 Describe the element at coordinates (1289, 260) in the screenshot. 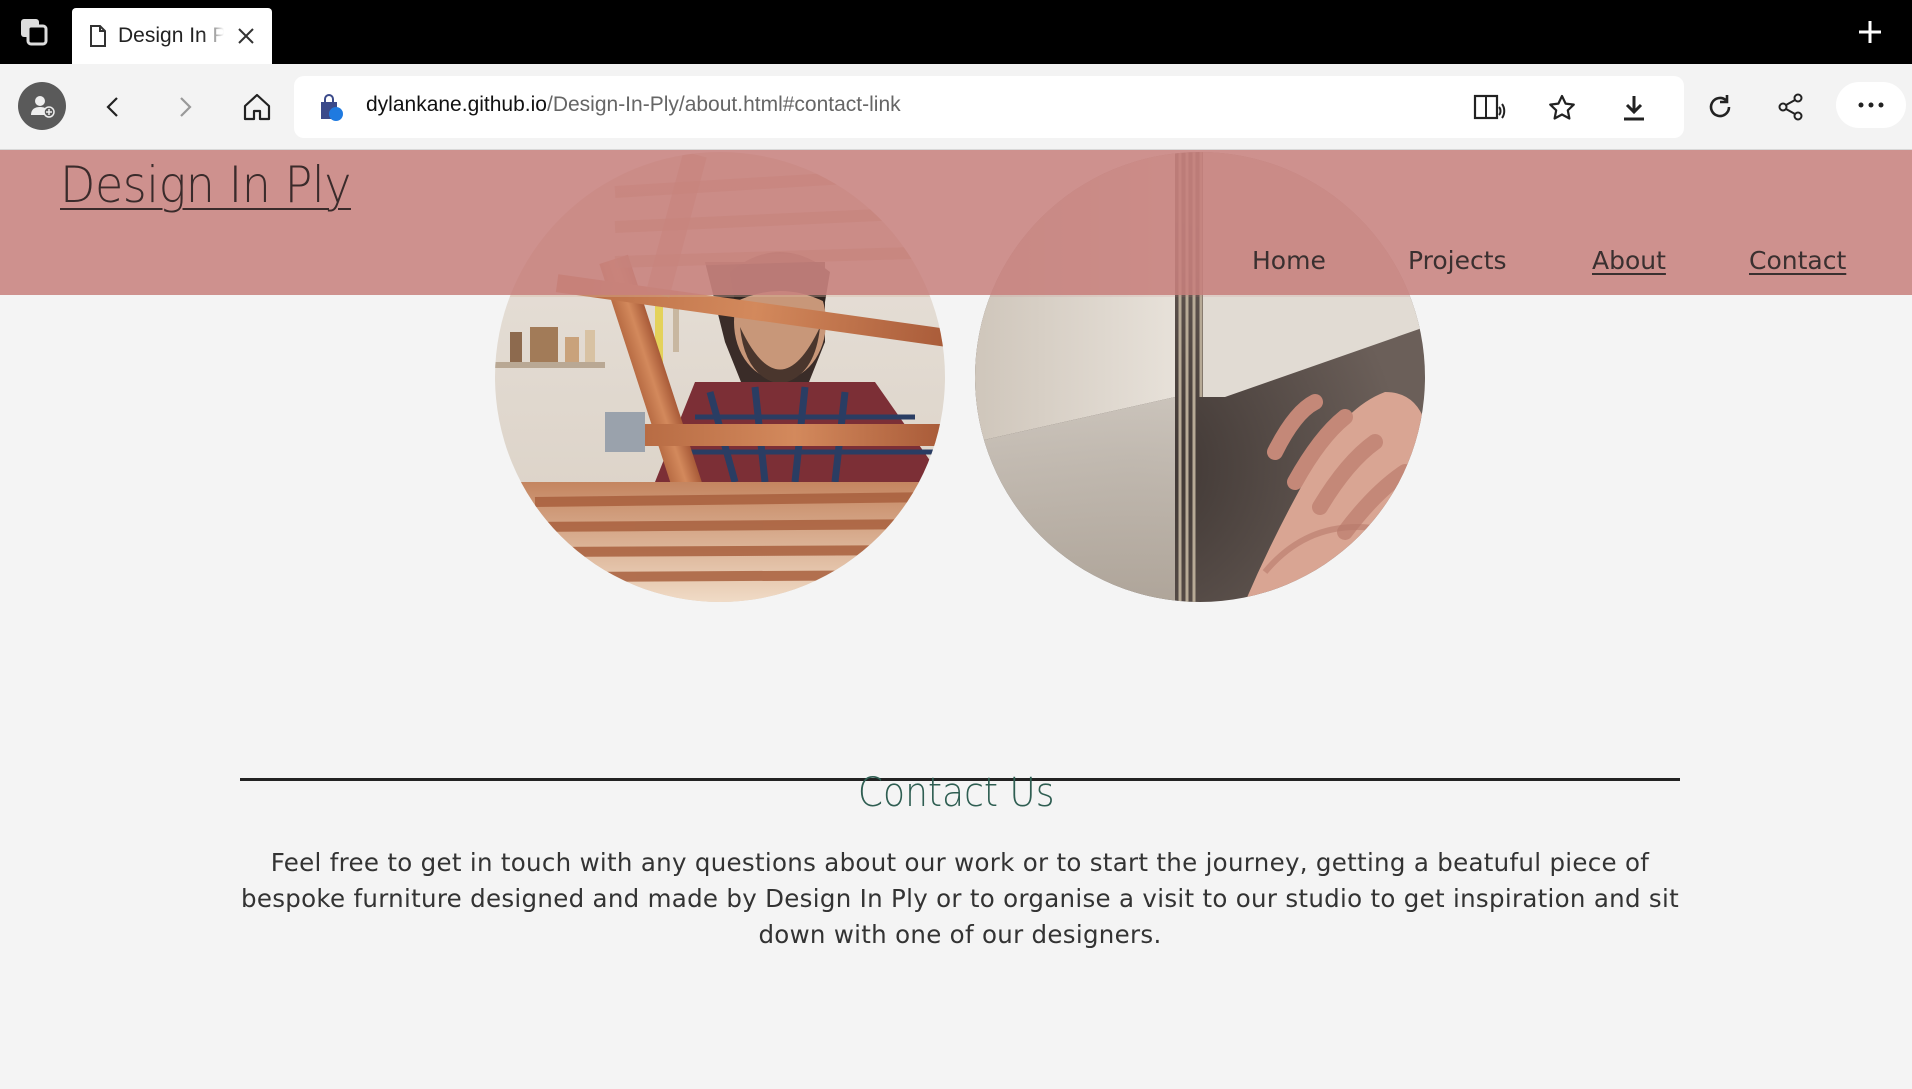

I see `nav-home: Home` at that location.